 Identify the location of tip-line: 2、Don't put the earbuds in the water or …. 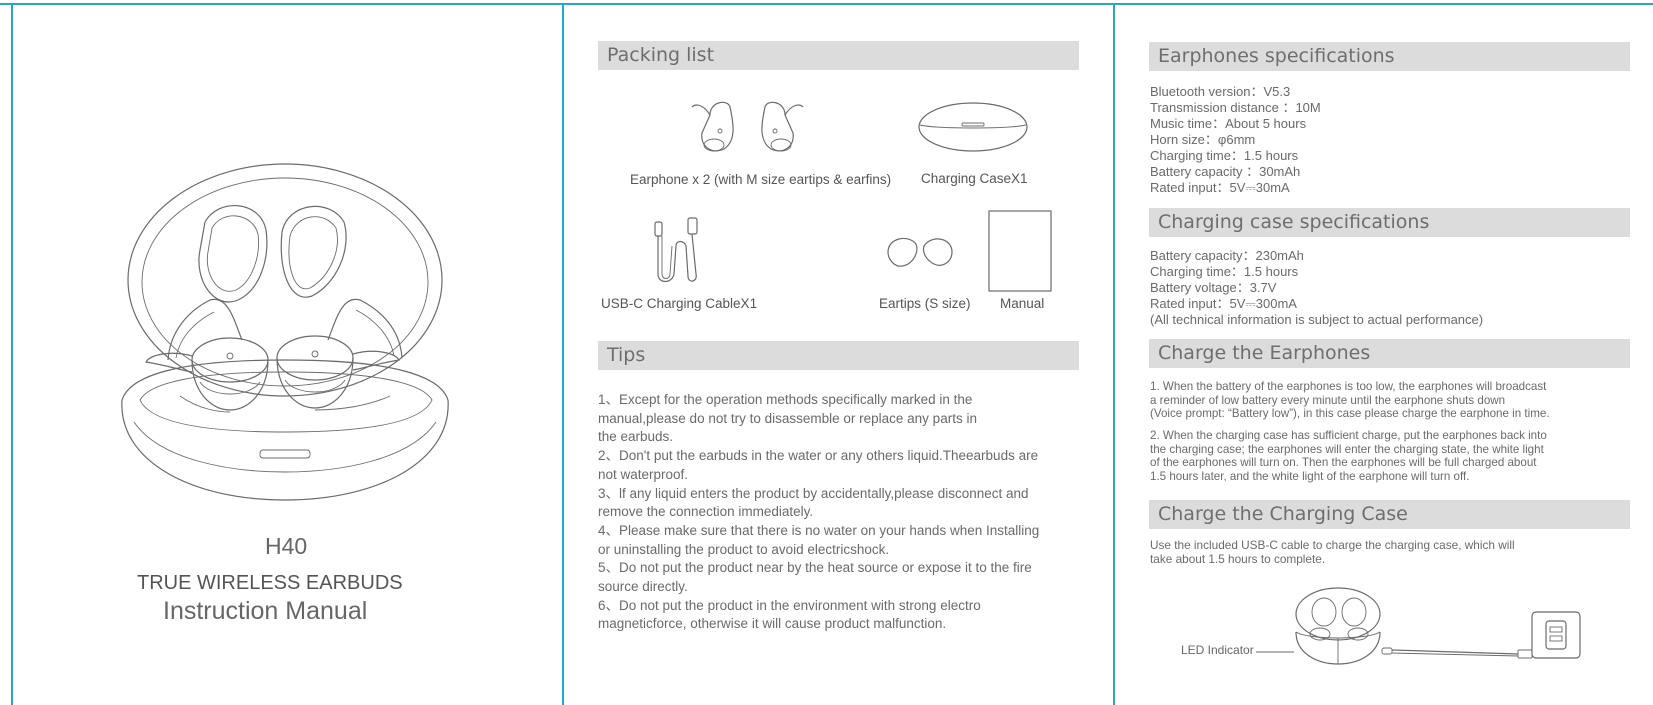
(818, 456).